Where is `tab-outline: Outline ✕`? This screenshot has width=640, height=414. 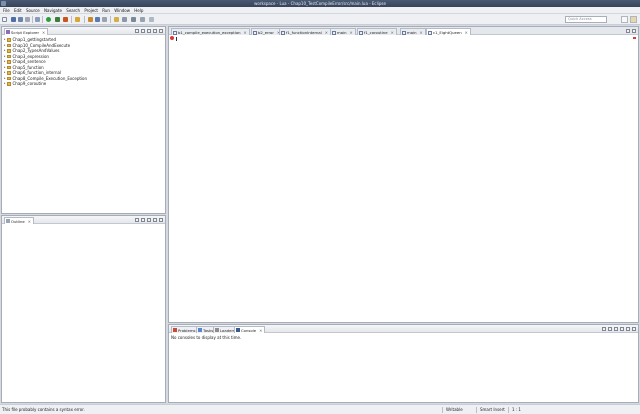 tab-outline: Outline ✕ is located at coordinates (19, 220).